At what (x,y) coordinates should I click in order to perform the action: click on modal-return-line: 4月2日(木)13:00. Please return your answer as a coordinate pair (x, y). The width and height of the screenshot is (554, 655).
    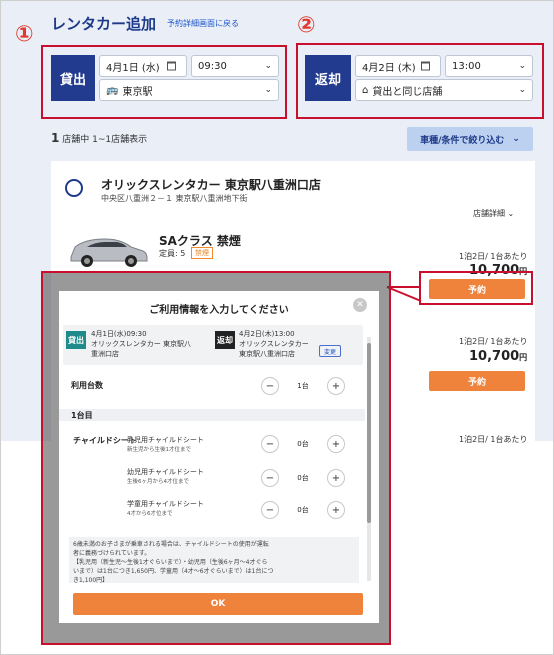
    Looking at the image, I should click on (267, 334).